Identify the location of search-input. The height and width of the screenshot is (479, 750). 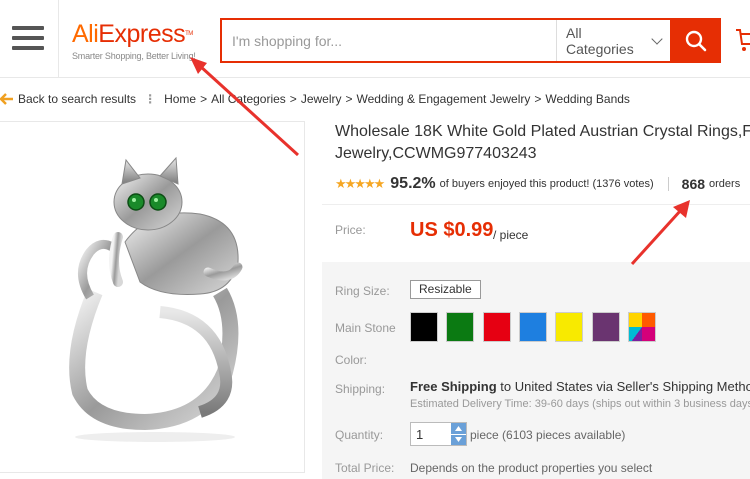
(389, 40).